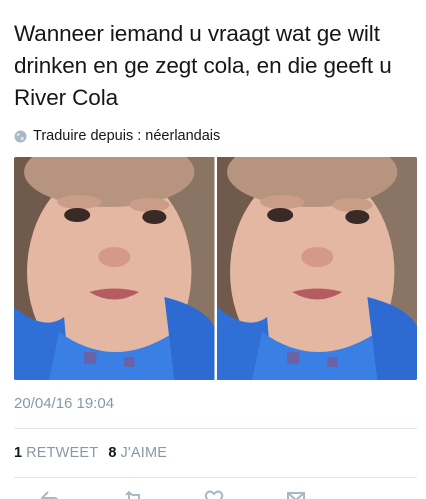 The image size is (426, 499). Describe the element at coordinates (134, 494) in the screenshot. I see `retweet-icon` at that location.